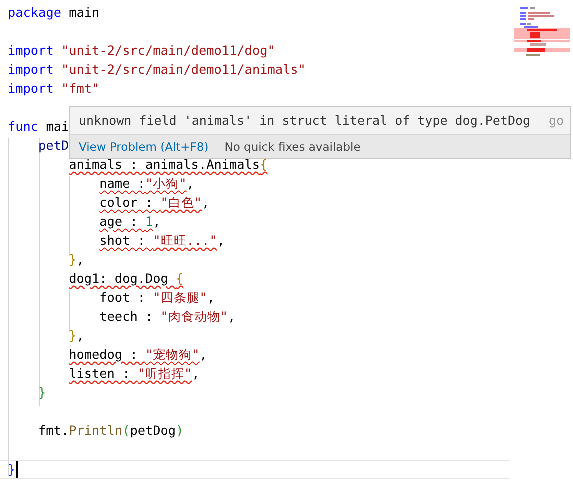 The image size is (573, 491). I want to click on string-literal: "旺旺...", so click(185, 241).